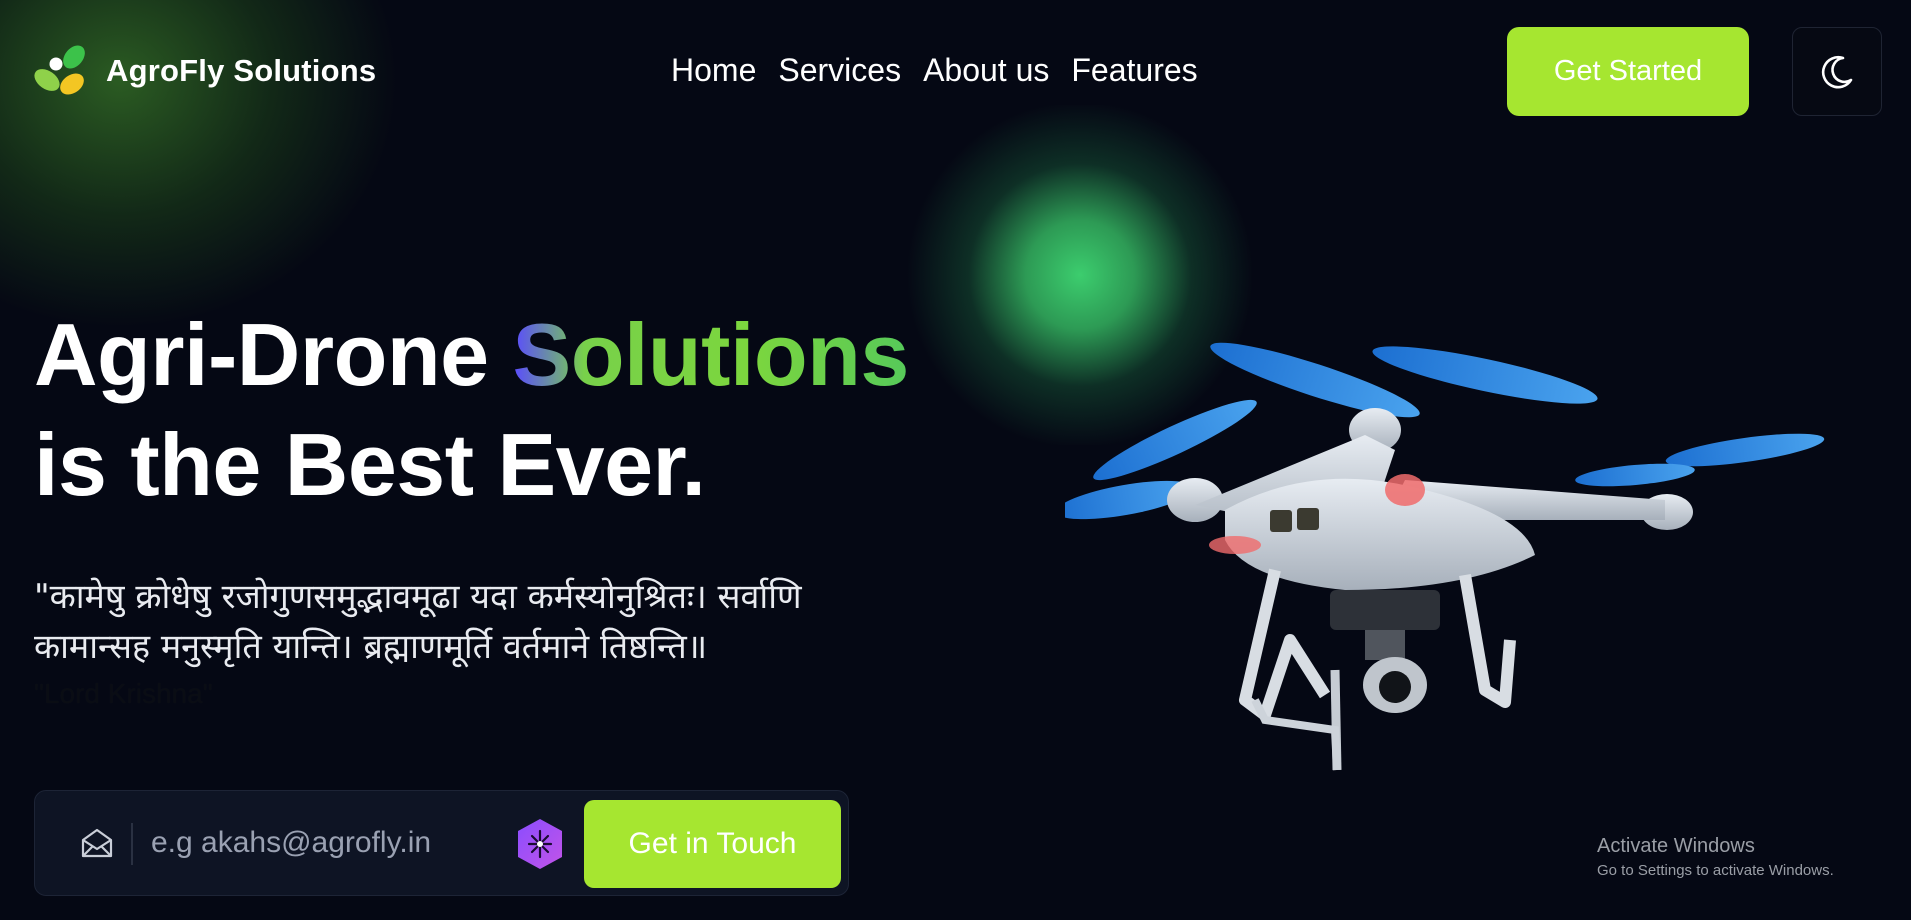 The height and width of the screenshot is (920, 1911). What do you see at coordinates (123, 693) in the screenshot?
I see `quote-author: "Lord Krishna"` at bounding box center [123, 693].